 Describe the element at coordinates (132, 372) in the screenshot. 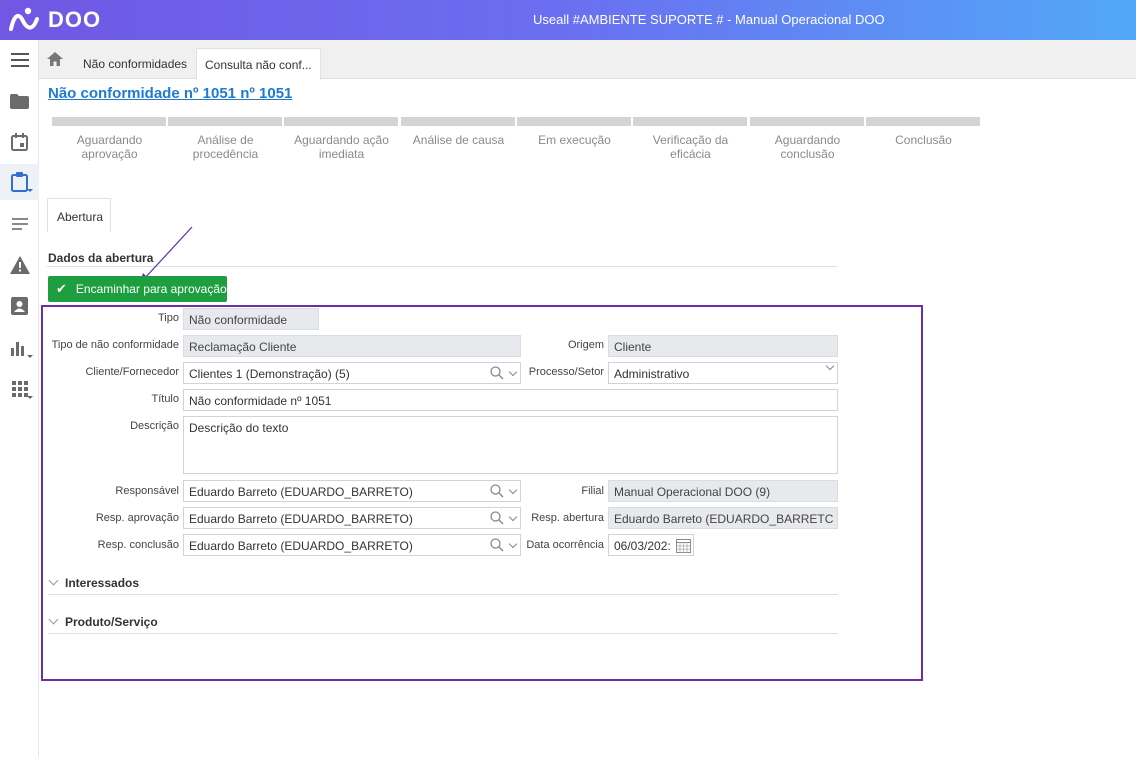

I see `cliente-label: Cliente/Fornecedor` at that location.